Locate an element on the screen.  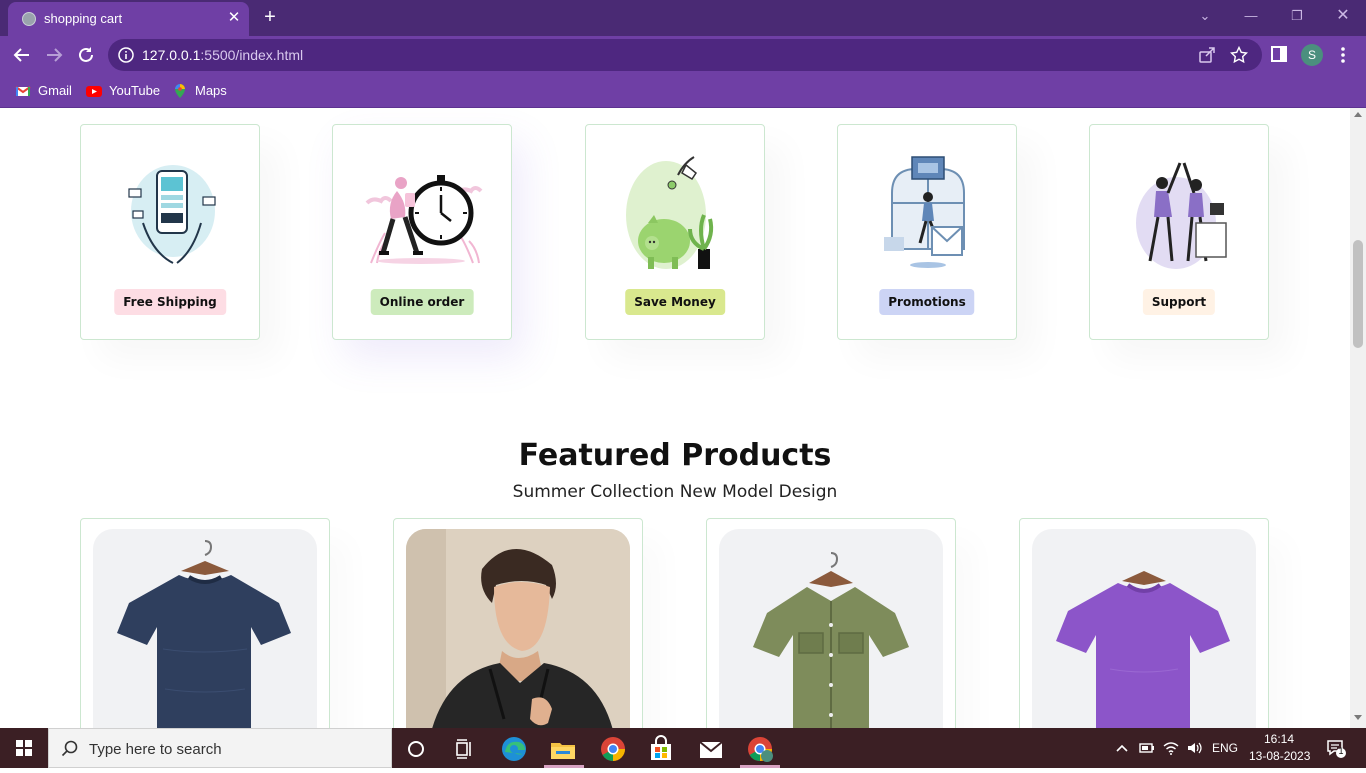
tab-search-icon: ⌄ is located at coordinates (1205, 16).